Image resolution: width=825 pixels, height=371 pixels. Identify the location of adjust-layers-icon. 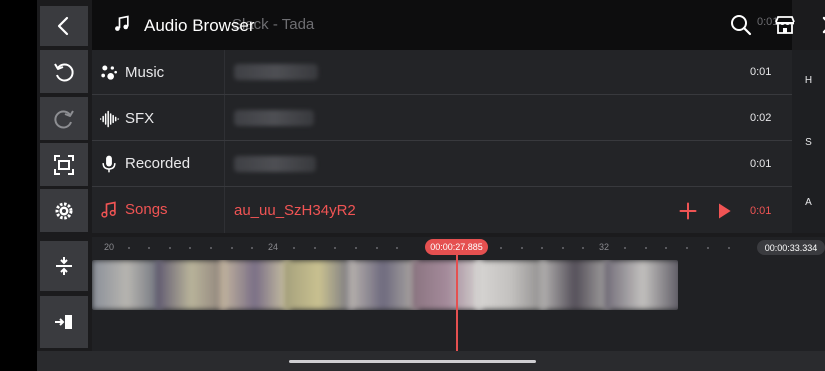
(64, 266).